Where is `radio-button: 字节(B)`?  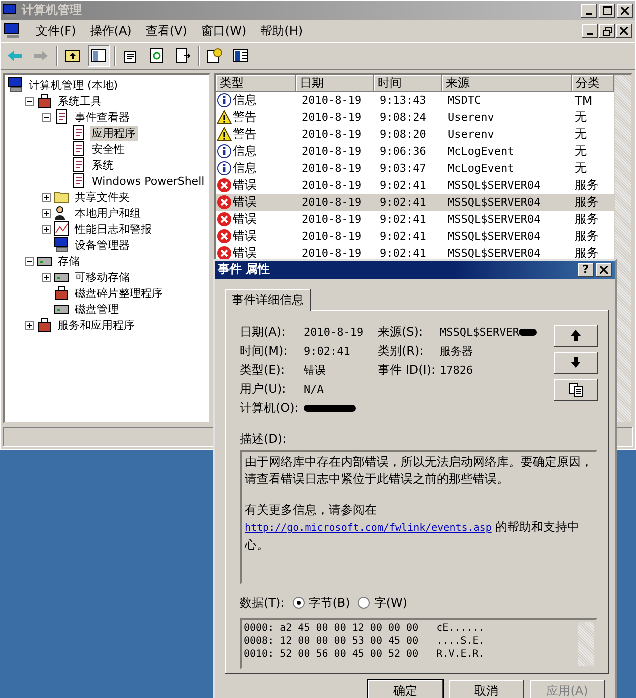 radio-button: 字节(B) is located at coordinates (321, 603).